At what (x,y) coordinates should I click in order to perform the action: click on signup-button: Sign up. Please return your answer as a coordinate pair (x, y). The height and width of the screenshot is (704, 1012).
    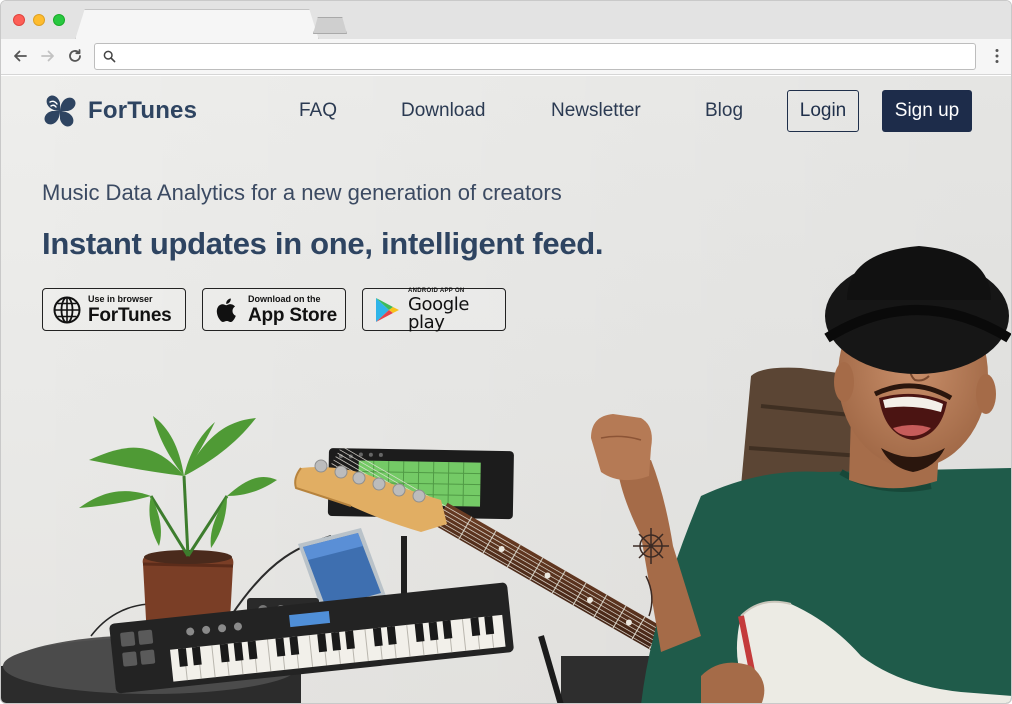
    Looking at the image, I should click on (927, 111).